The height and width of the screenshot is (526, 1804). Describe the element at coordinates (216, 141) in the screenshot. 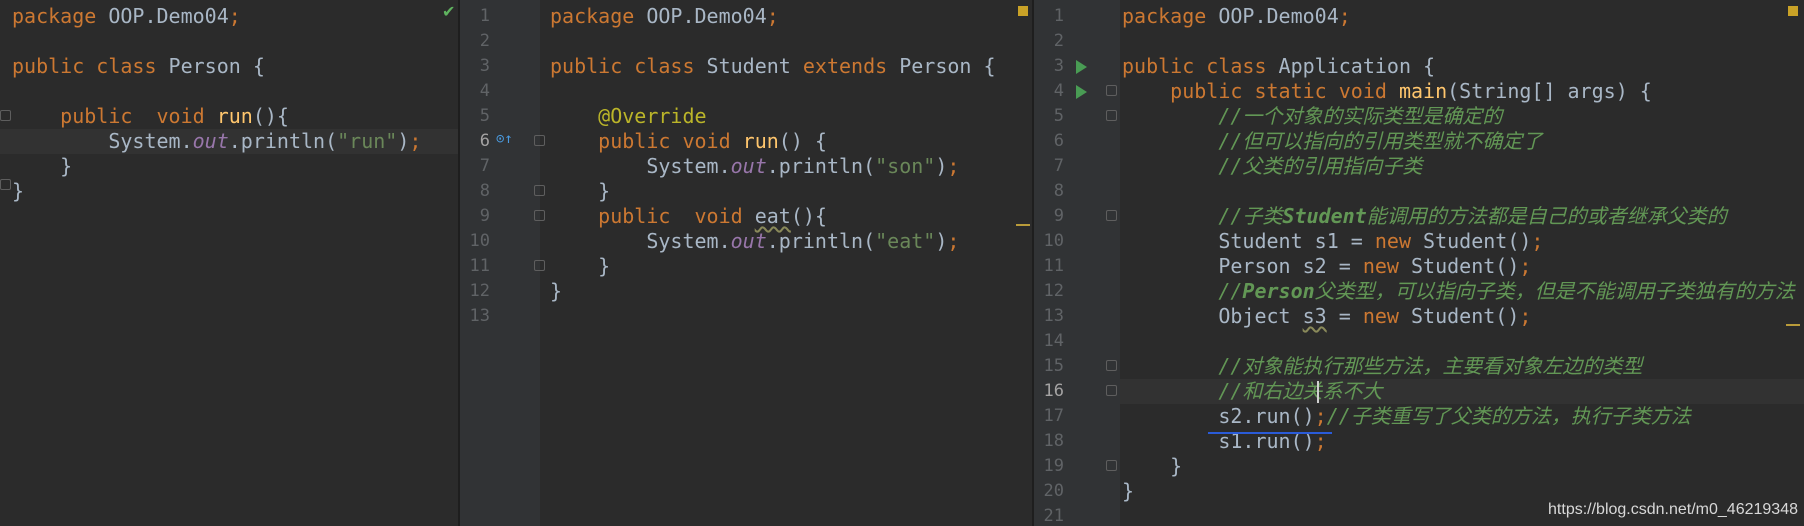

I see `code-line: System.out.println("run");` at that location.